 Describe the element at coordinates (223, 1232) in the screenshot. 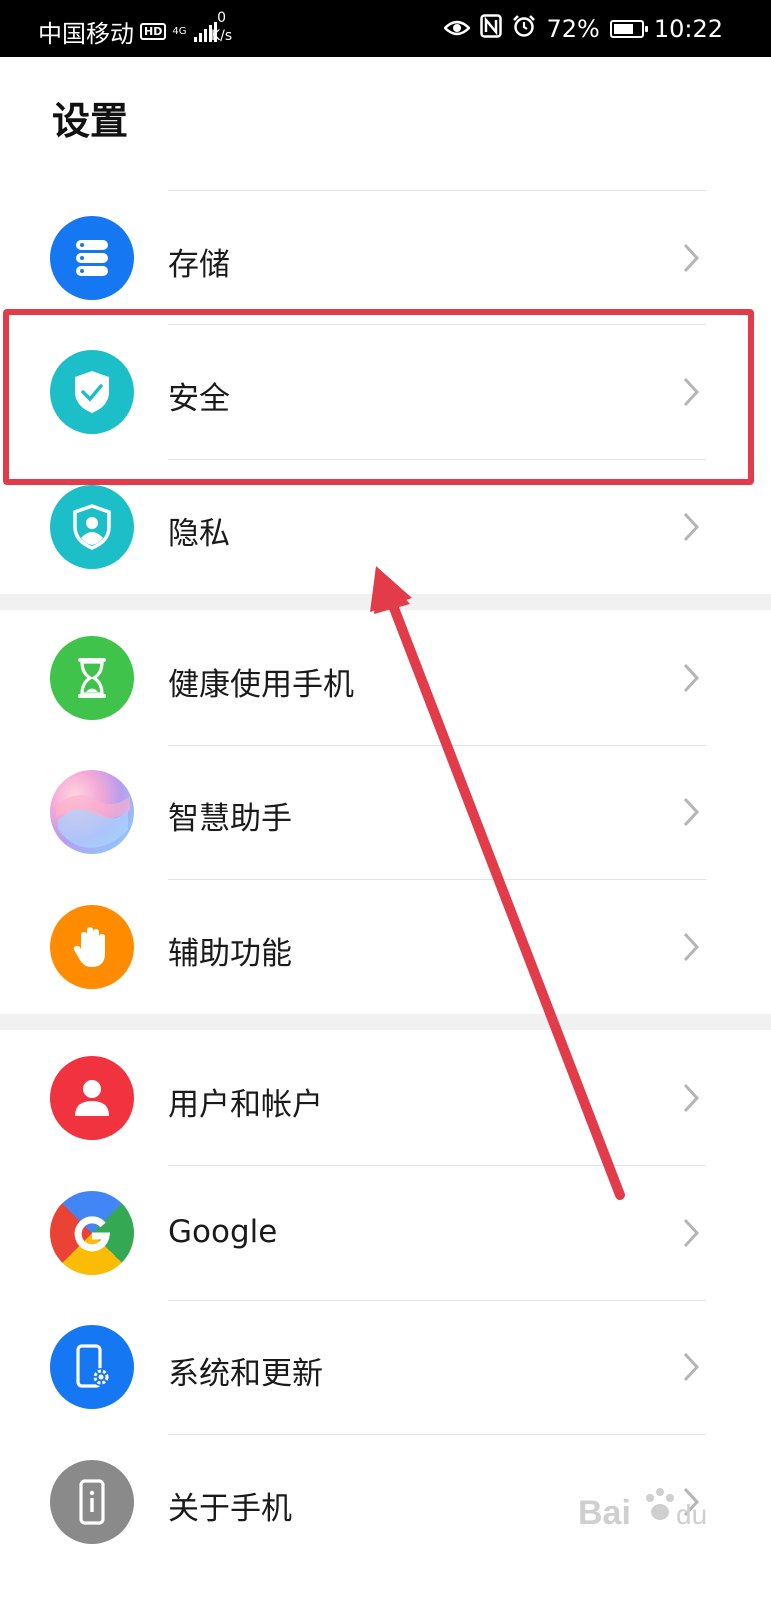

I see `settings-item-label: Google` at that location.